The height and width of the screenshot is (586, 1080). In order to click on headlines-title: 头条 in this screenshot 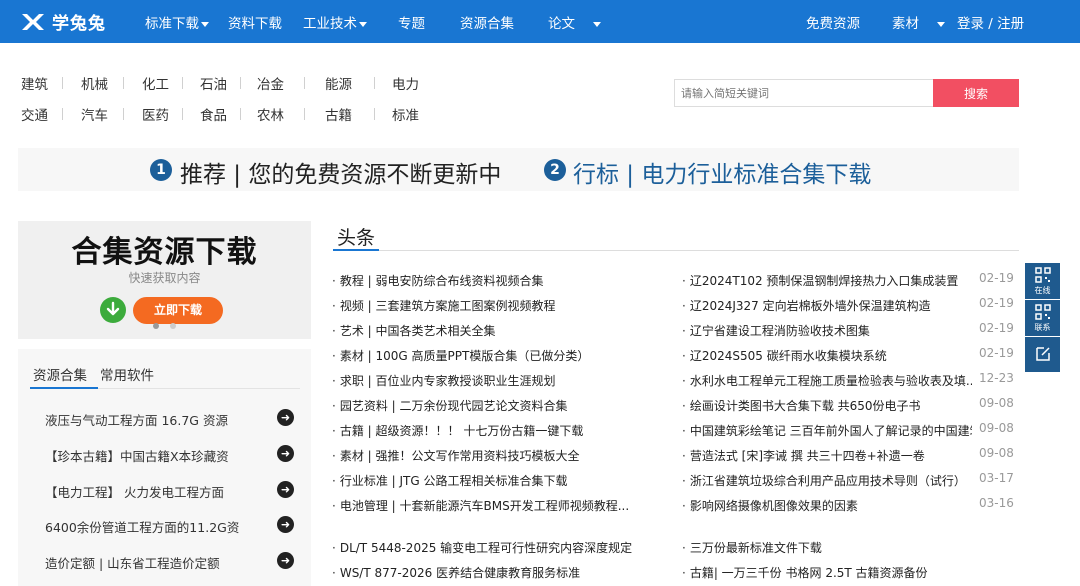, I will do `click(356, 238)`.